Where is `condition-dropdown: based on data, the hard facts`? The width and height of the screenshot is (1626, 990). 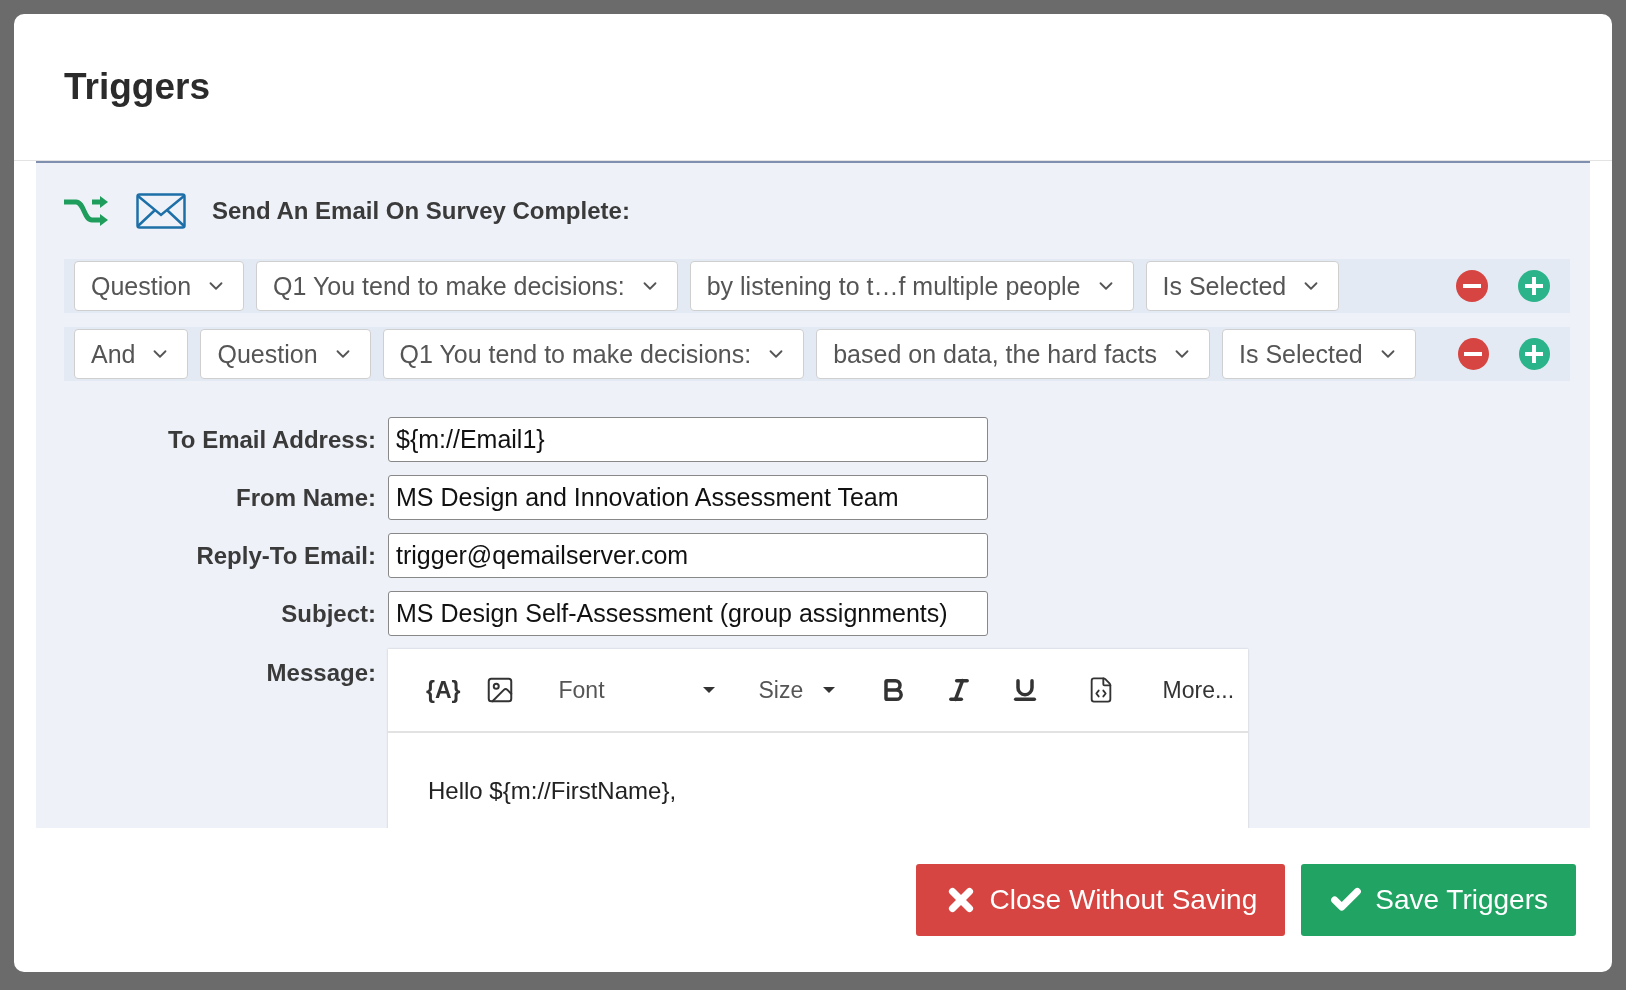 condition-dropdown: based on data, the hard facts is located at coordinates (1013, 354).